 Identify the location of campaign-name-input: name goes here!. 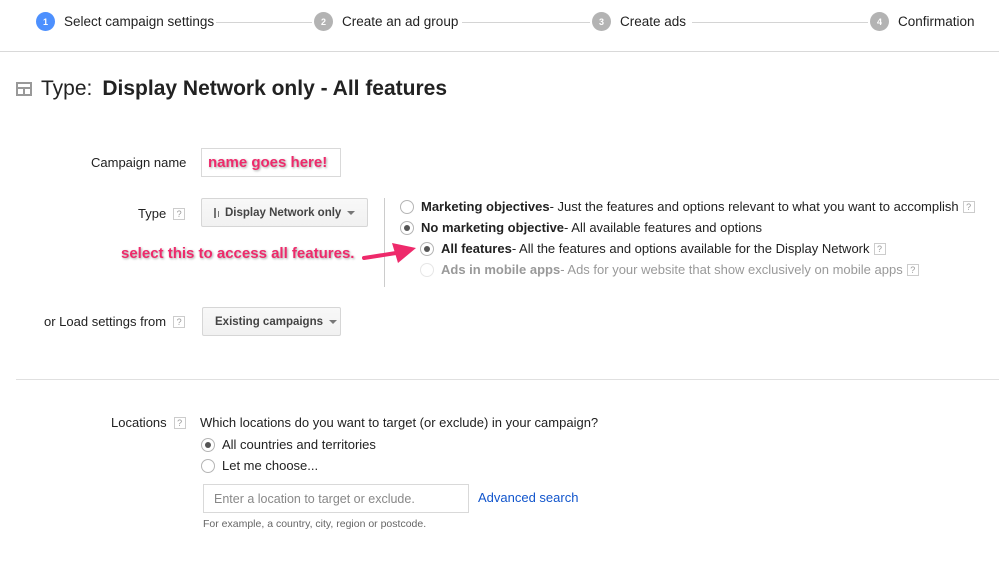
(271, 162).